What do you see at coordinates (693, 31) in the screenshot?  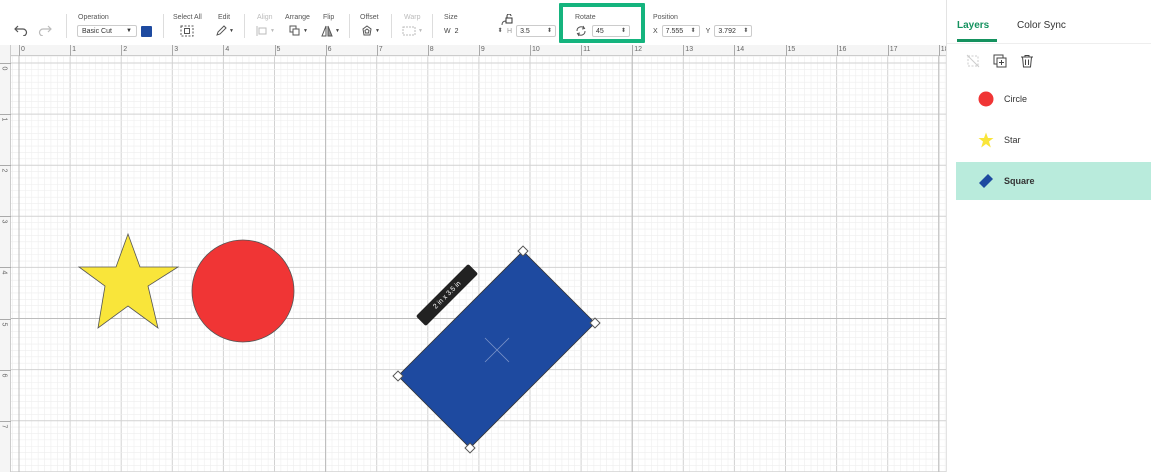 I see `x-stepper-icon: ⬍` at bounding box center [693, 31].